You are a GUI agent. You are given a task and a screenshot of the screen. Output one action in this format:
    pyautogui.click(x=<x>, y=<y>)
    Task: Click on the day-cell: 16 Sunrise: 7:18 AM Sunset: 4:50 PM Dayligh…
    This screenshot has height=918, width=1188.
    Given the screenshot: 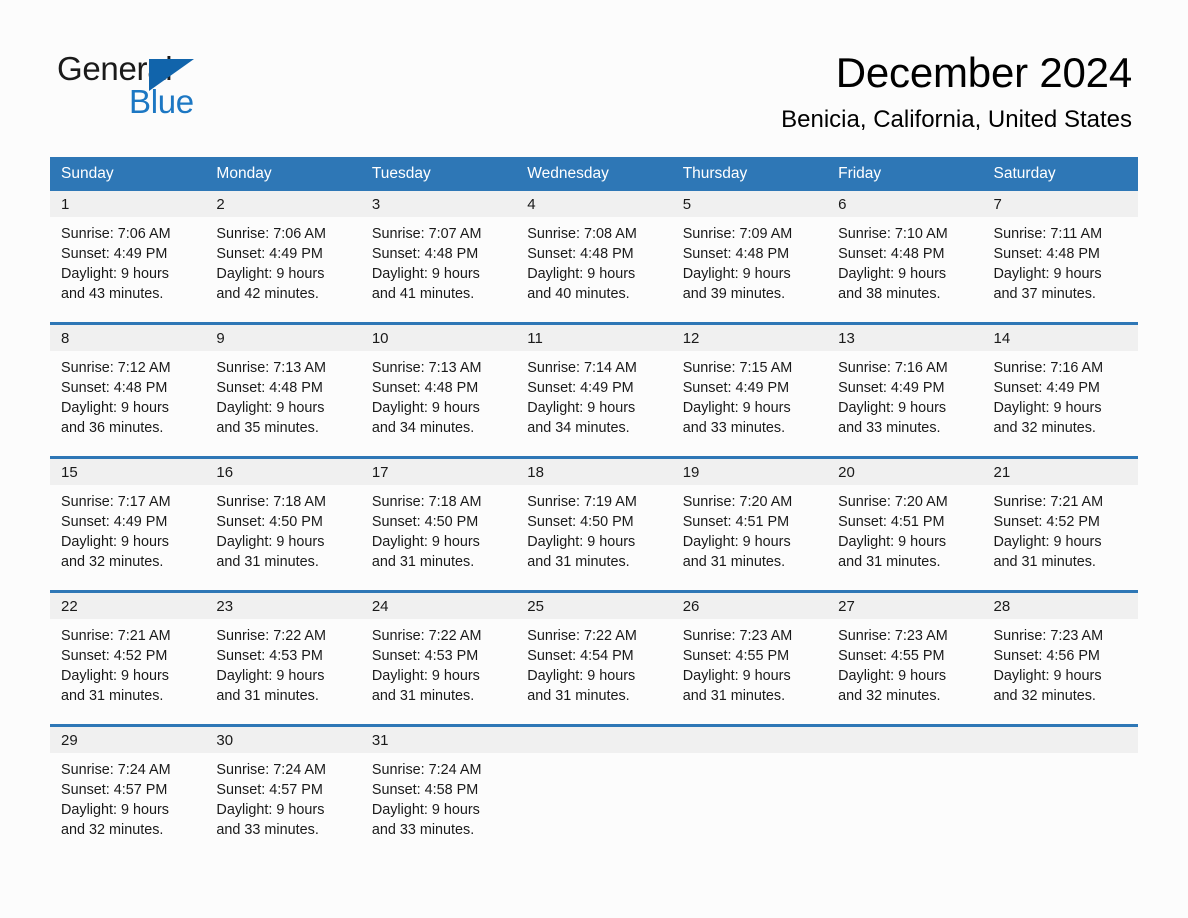 What is the action you would take?
    pyautogui.click(x=283, y=524)
    